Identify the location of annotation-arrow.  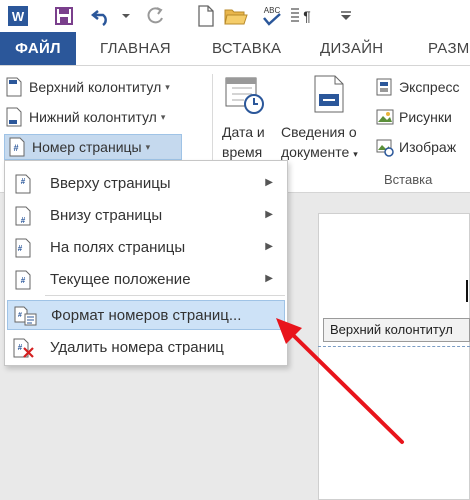
(340, 381).